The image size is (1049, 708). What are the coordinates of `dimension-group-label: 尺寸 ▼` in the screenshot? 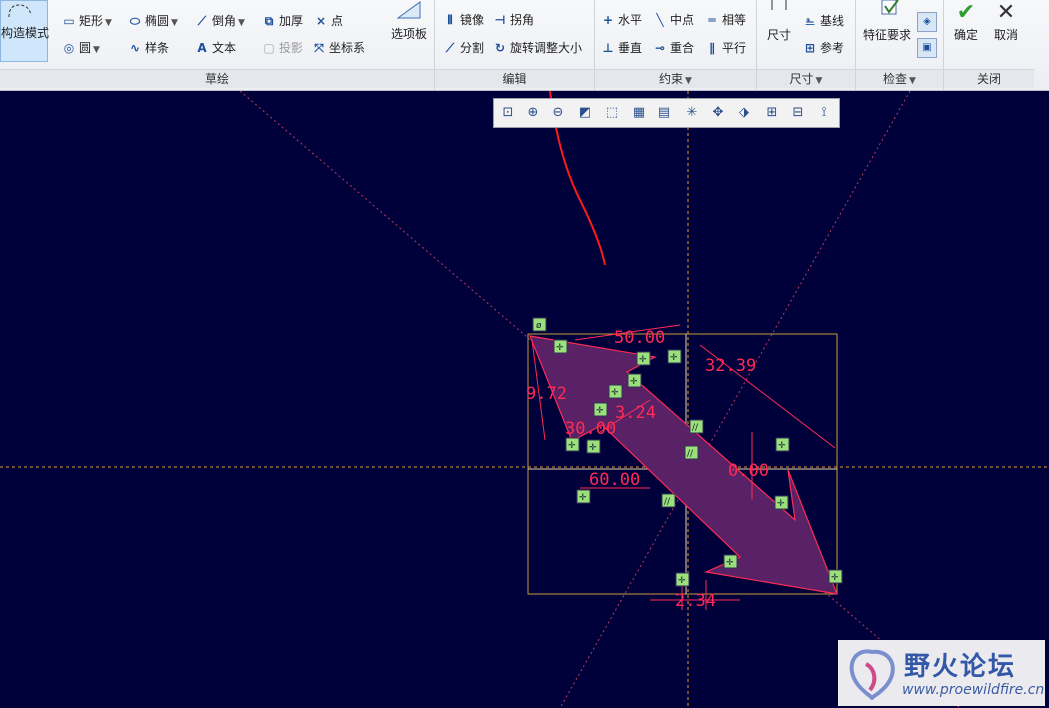 It's located at (806, 78).